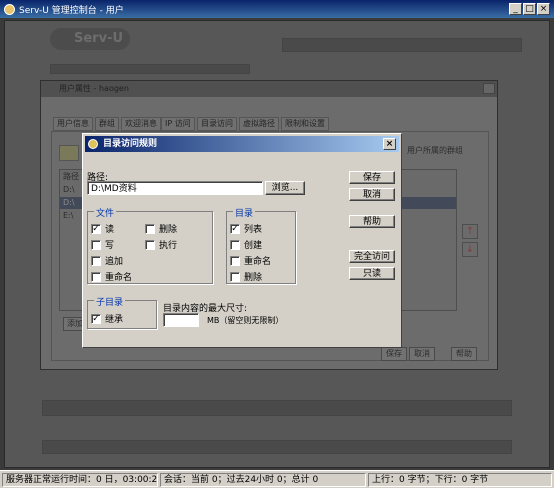 The height and width of the screenshot is (488, 554). Describe the element at coordinates (263, 480) in the screenshot. I see `sessions-status: 会话：当前 0；过去24小时 0；总计 0` at that location.